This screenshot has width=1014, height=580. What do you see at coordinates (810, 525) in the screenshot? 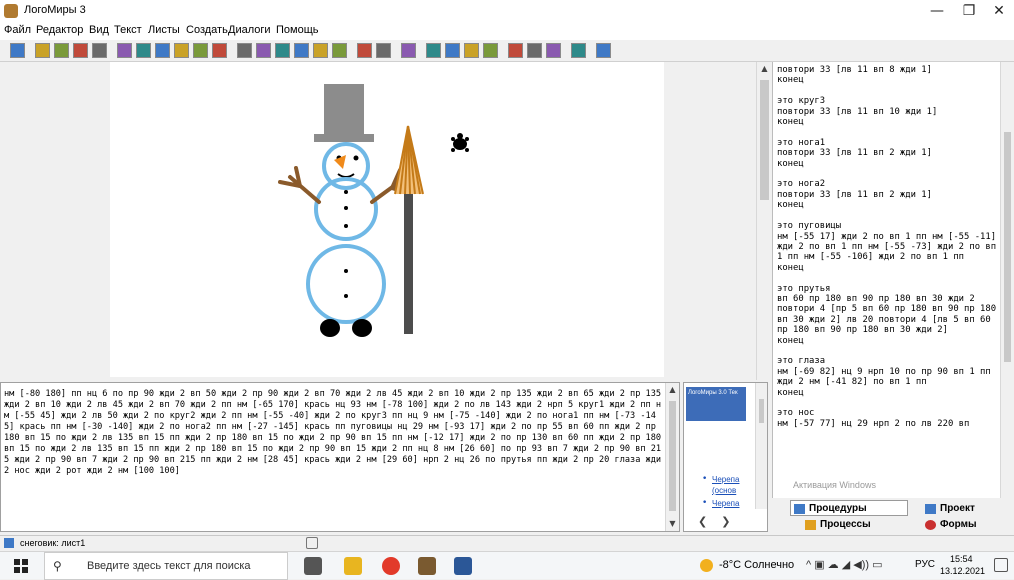
I see `processes-icon` at bounding box center [810, 525].